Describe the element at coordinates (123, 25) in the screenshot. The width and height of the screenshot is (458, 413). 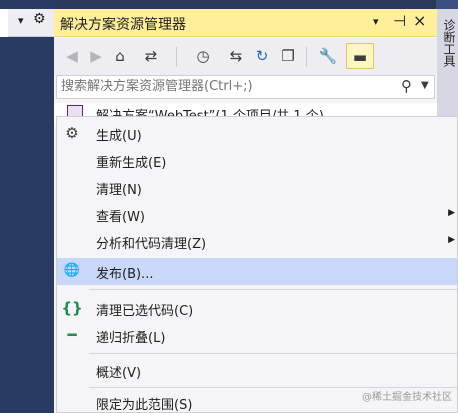
I see `window-title: 解决方案资源管理器` at that location.